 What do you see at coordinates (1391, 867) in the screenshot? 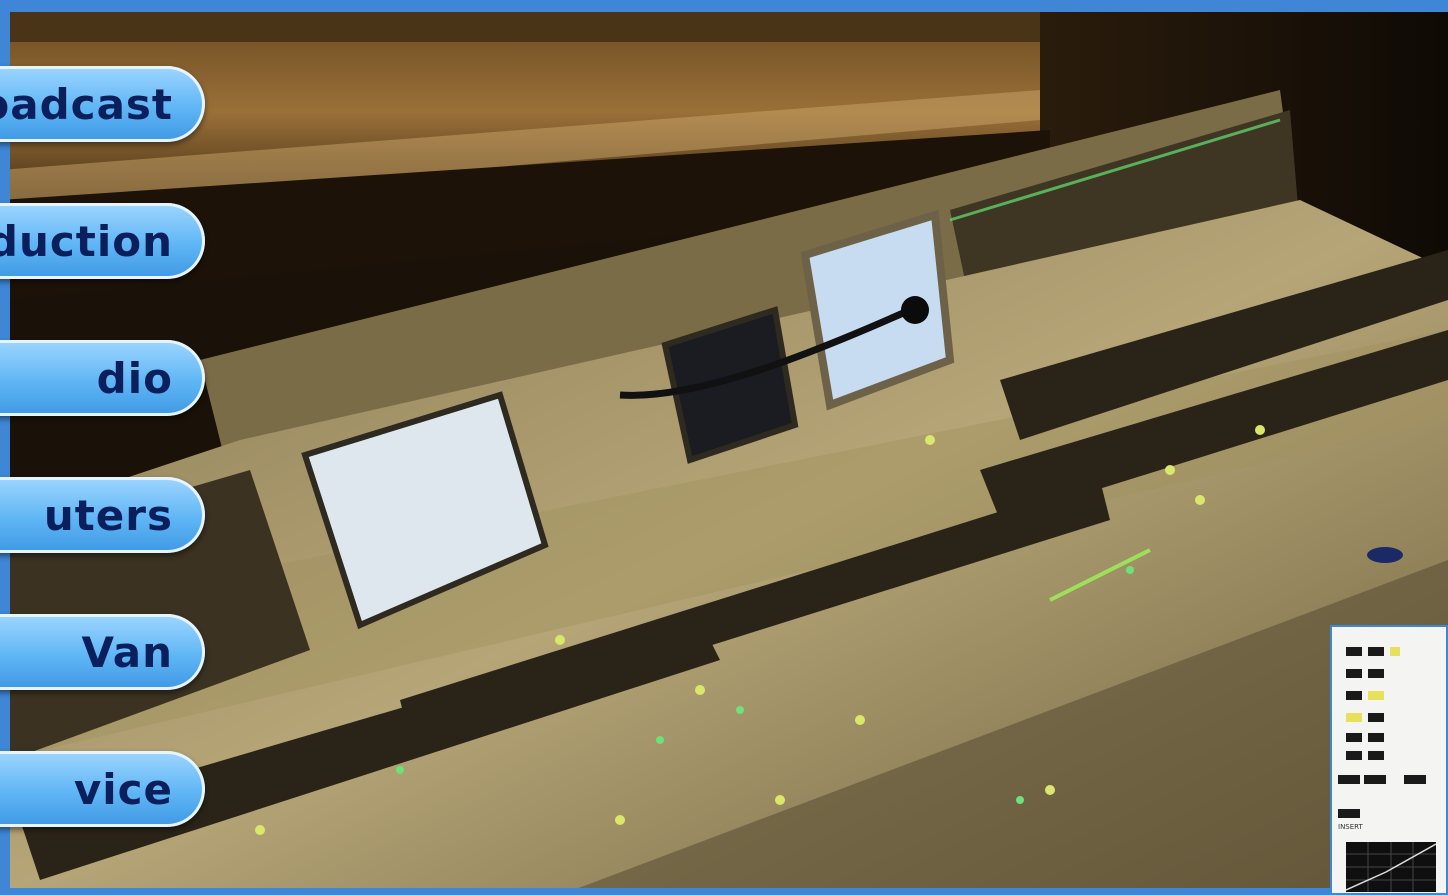
I see `eq-graph-icon` at bounding box center [1391, 867].